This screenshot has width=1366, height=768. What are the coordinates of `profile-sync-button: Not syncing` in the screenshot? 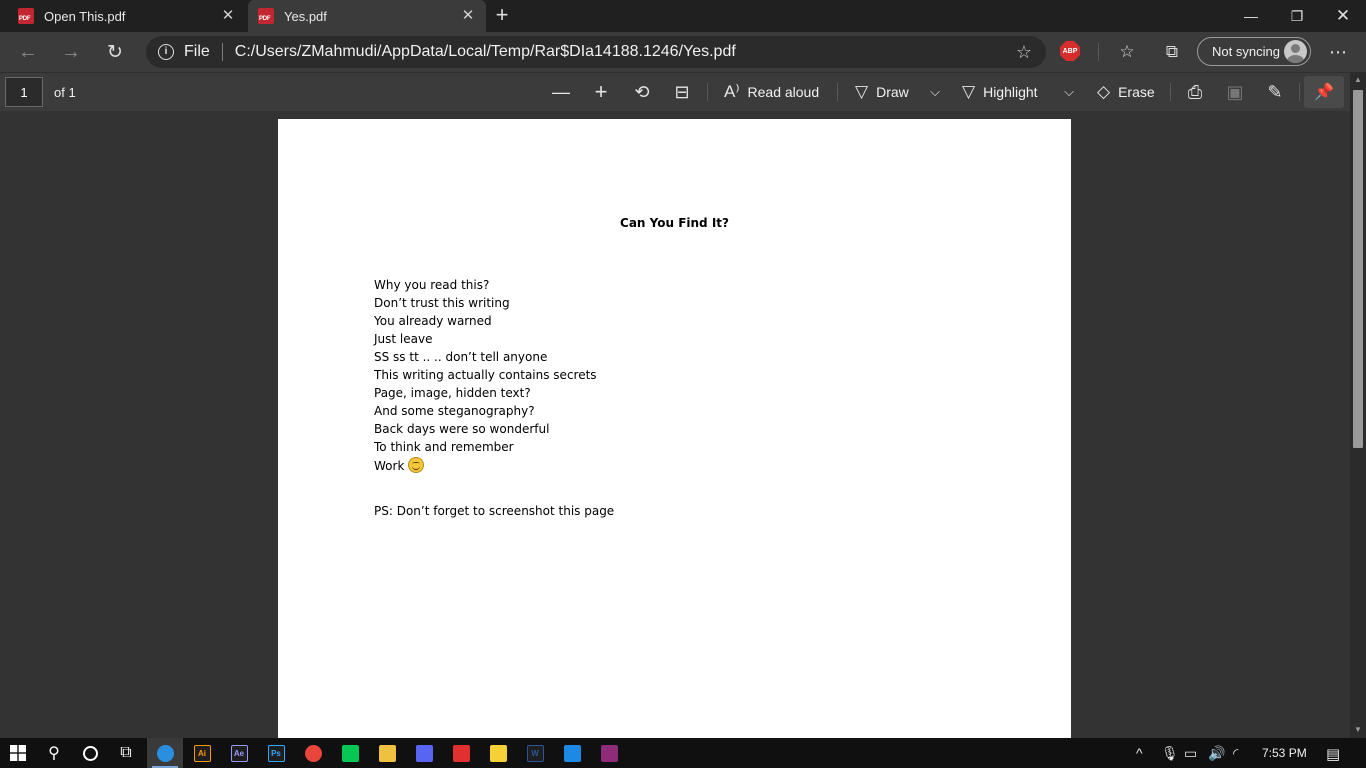 It's located at (1254, 51).